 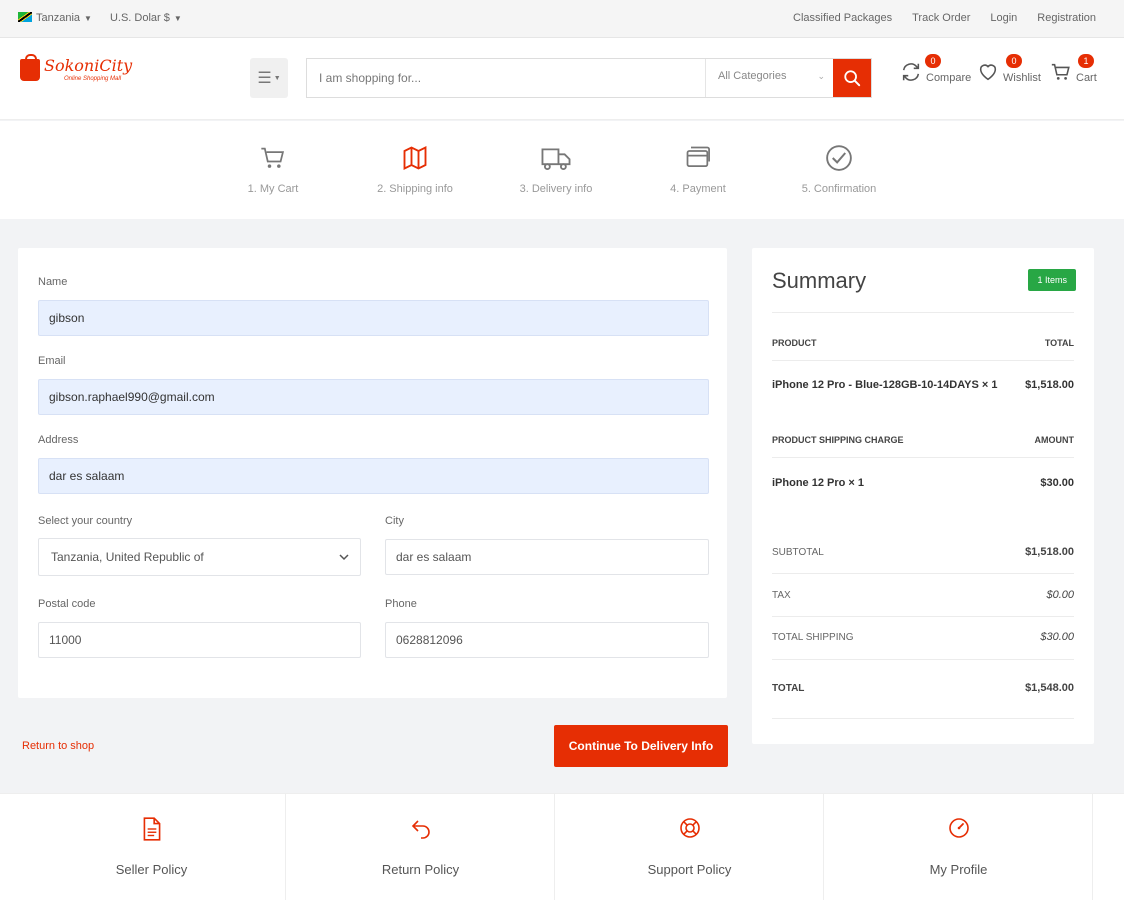 What do you see at coordinates (25, 17) in the screenshot?
I see `tanzania-flag-icon` at bounding box center [25, 17].